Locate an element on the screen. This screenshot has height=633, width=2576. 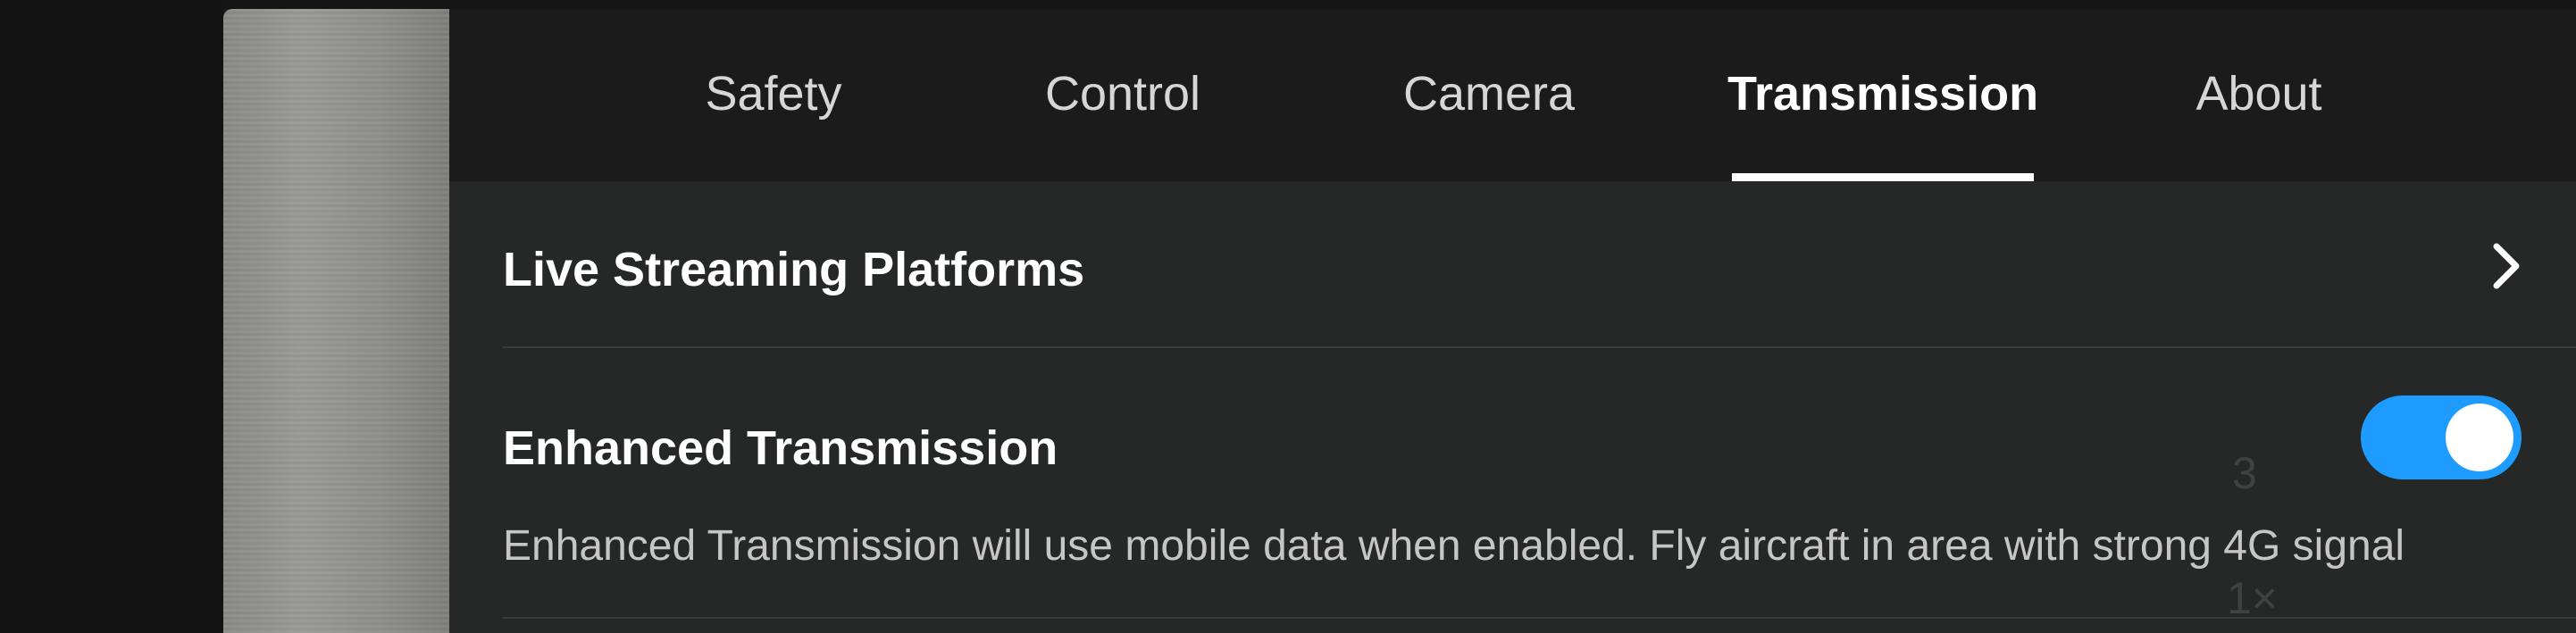
enhanced-transmission-toggle is located at coordinates (2442, 437).